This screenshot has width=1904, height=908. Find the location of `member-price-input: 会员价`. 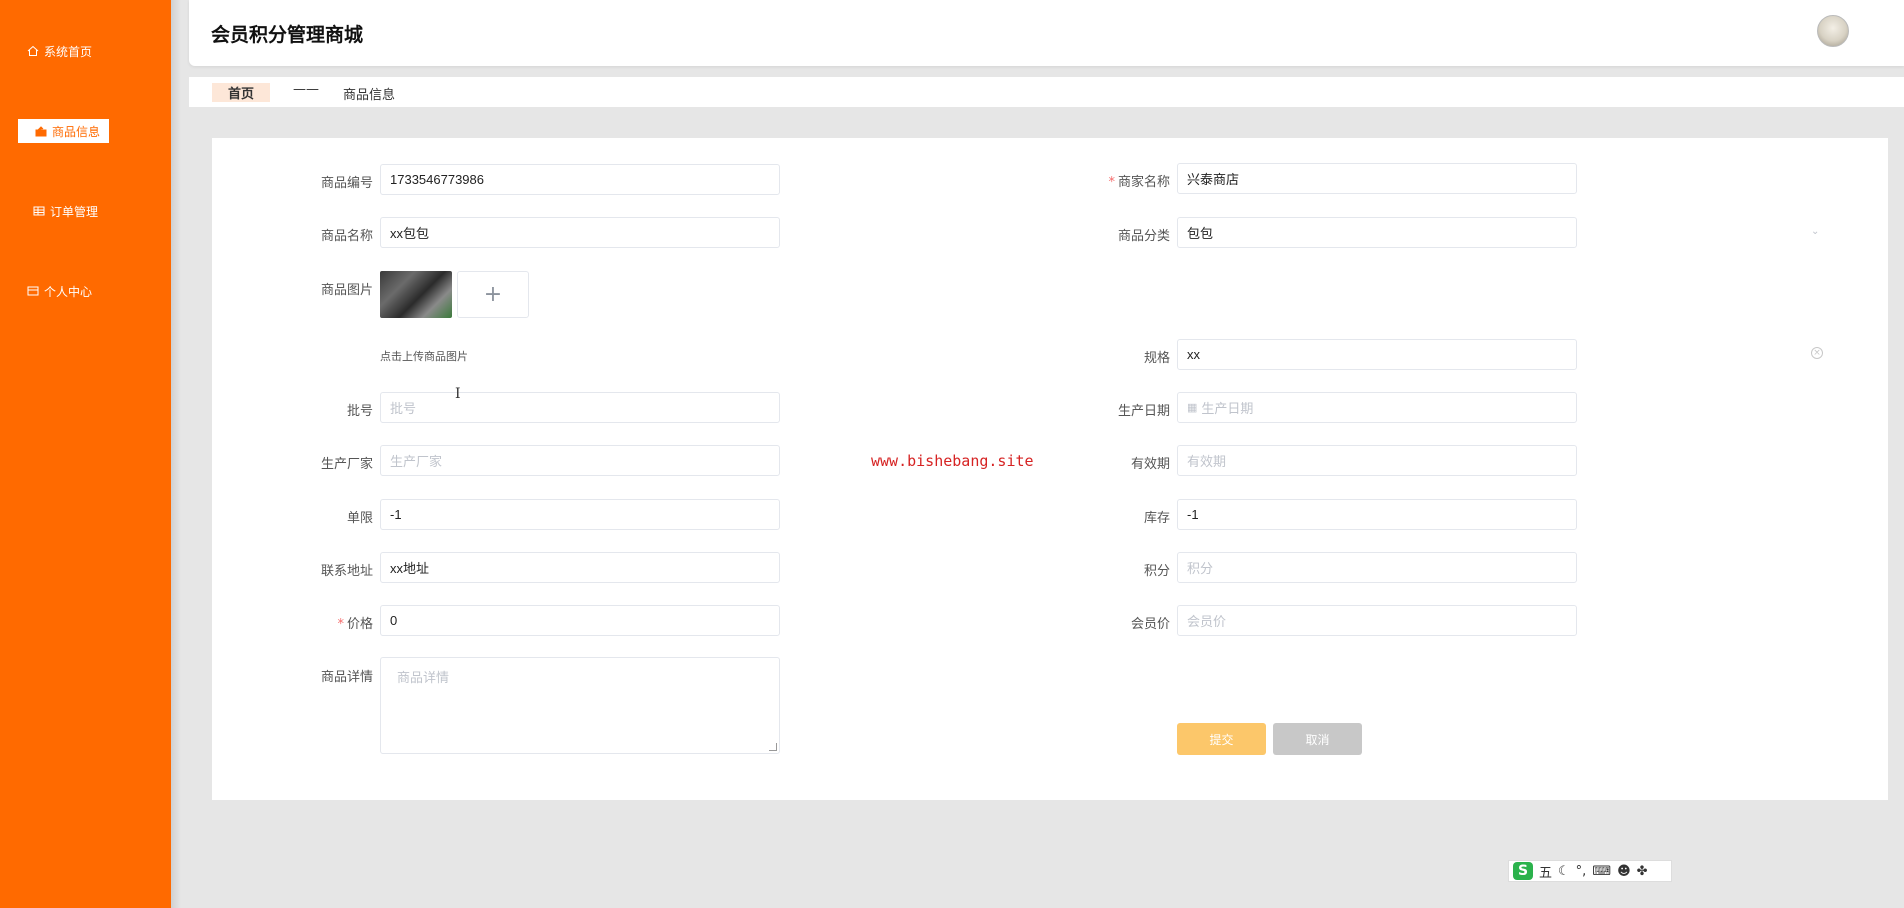

member-price-input: 会员价 is located at coordinates (1377, 620).